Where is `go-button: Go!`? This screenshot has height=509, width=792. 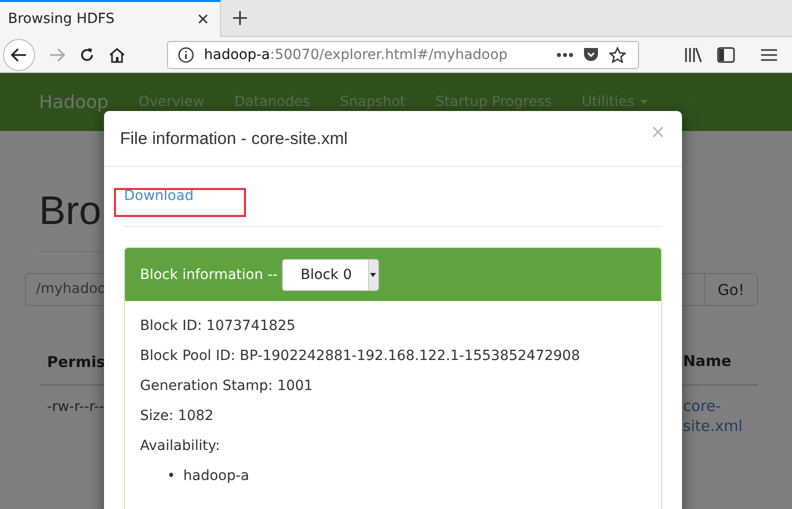 go-button: Go! is located at coordinates (731, 289).